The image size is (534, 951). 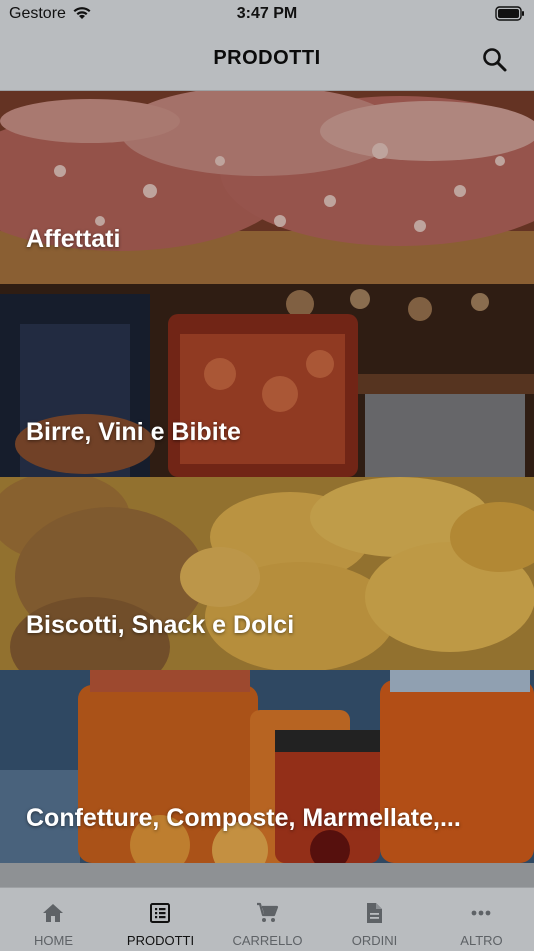 I want to click on more-icon, so click(x=481, y=913).